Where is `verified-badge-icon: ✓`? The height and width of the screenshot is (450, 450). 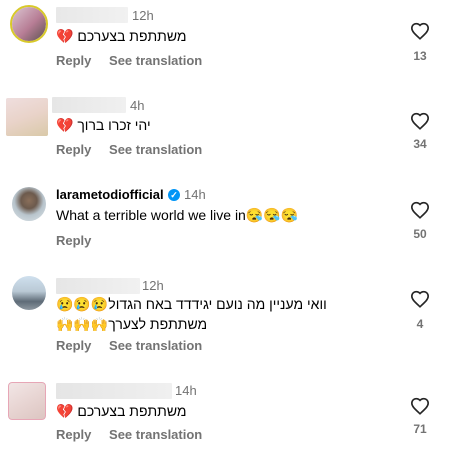 verified-badge-icon: ✓ is located at coordinates (174, 195).